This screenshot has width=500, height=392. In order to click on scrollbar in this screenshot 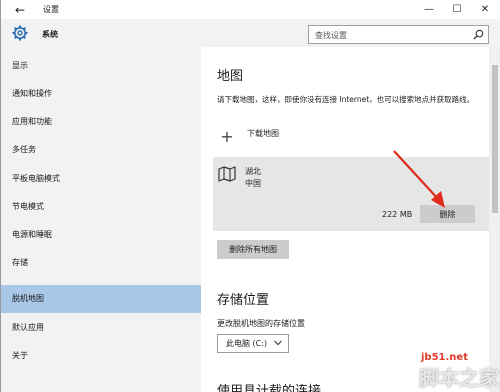, I will do `click(494, 219)`.